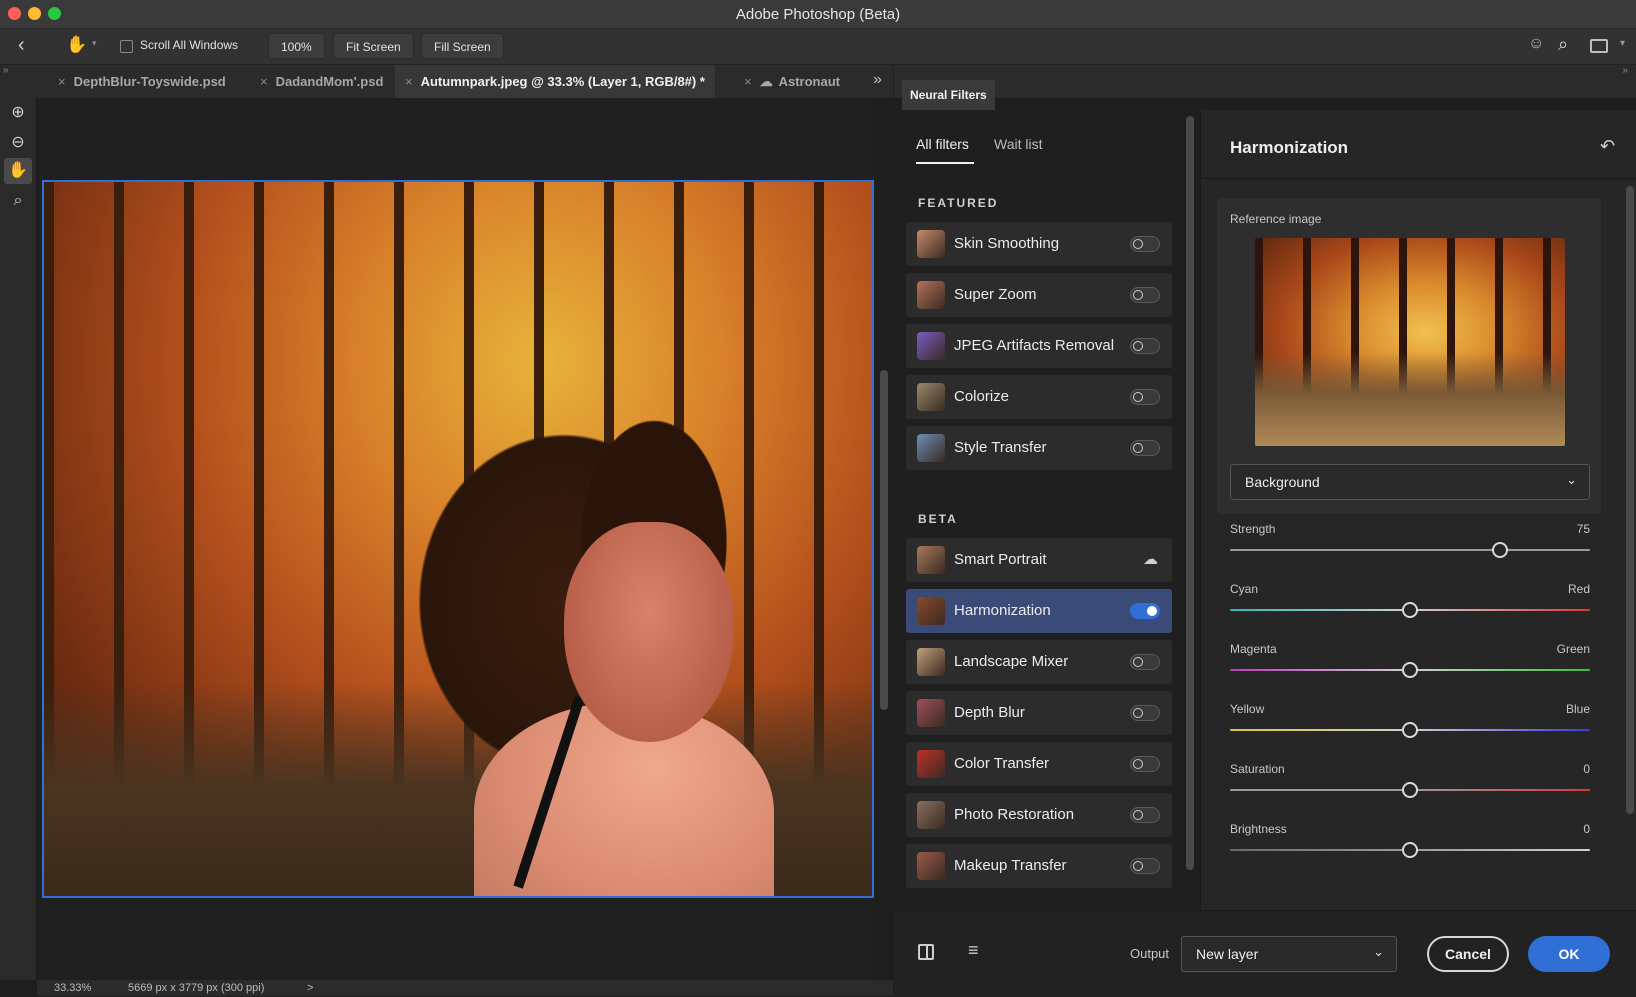 This screenshot has height=997, width=1636. I want to click on settings-scrollbar, so click(1630, 500).